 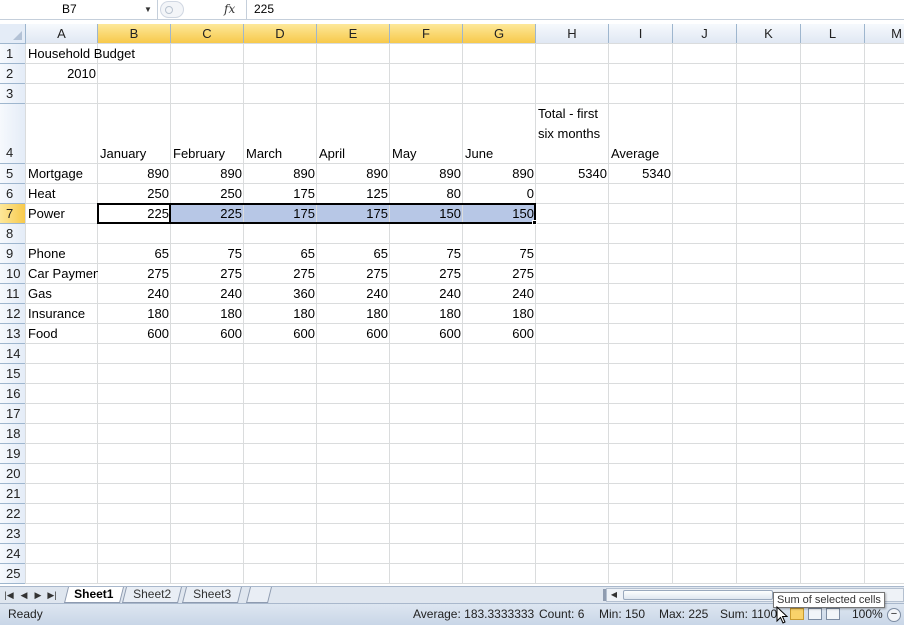 What do you see at coordinates (13, 94) in the screenshot?
I see `row-header-3: 3` at bounding box center [13, 94].